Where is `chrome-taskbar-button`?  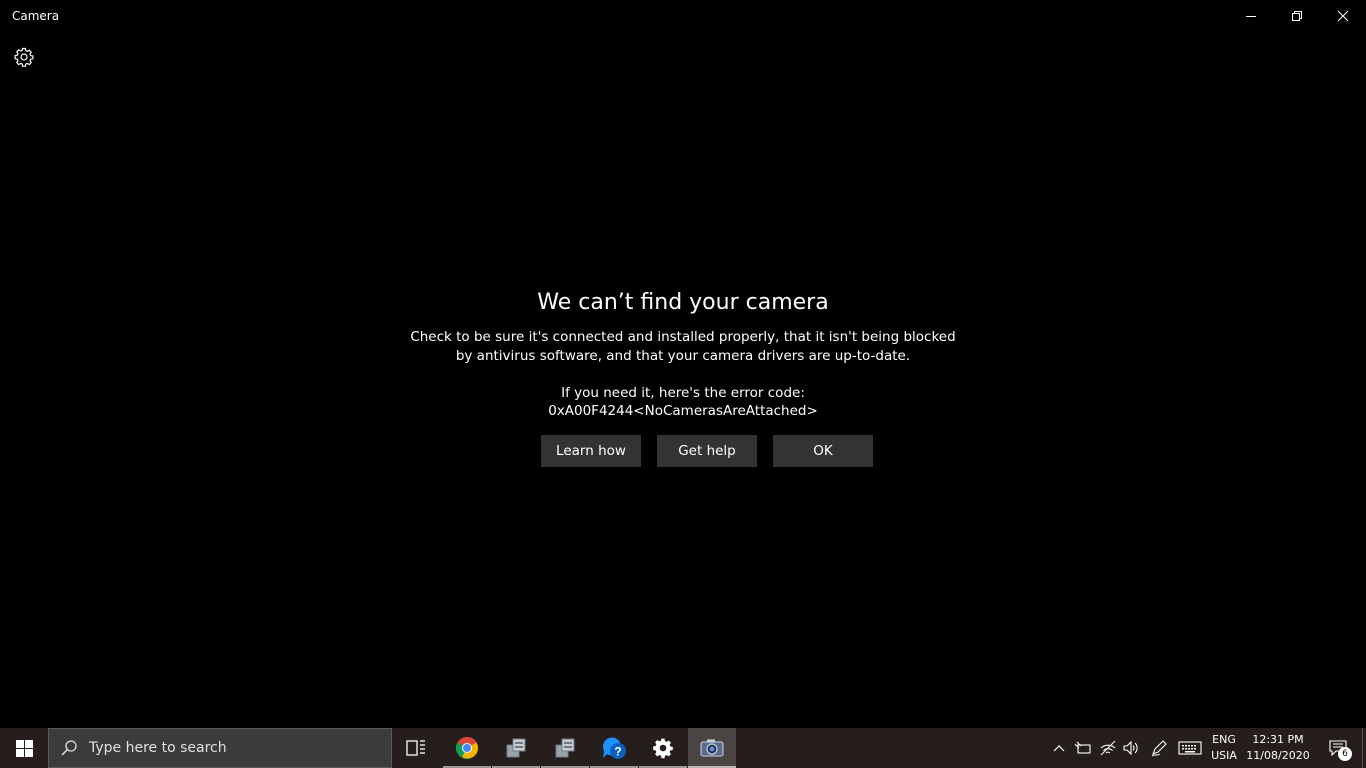
chrome-taskbar-button is located at coordinates (467, 748).